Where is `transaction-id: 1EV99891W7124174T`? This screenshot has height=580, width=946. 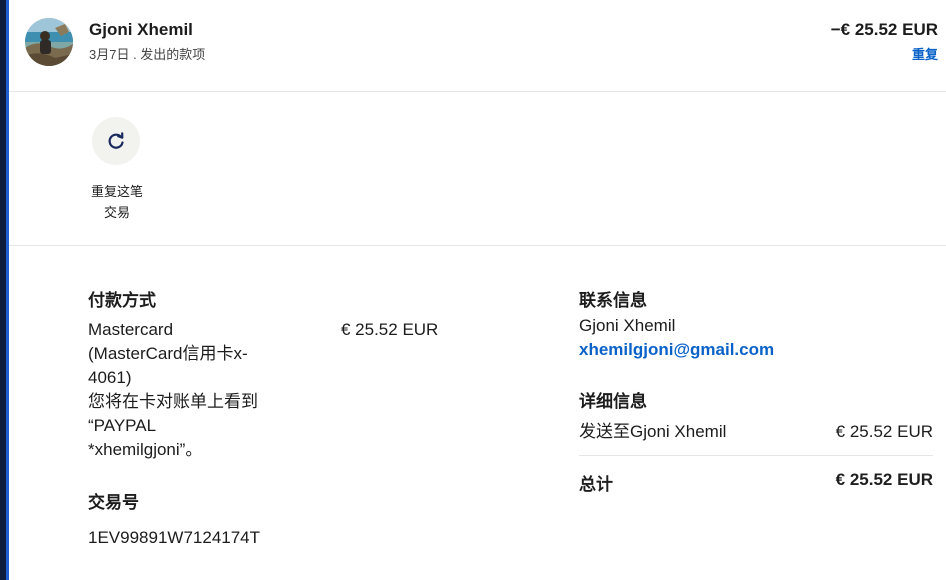
transaction-id: 1EV99891W7124174T is located at coordinates (174, 537).